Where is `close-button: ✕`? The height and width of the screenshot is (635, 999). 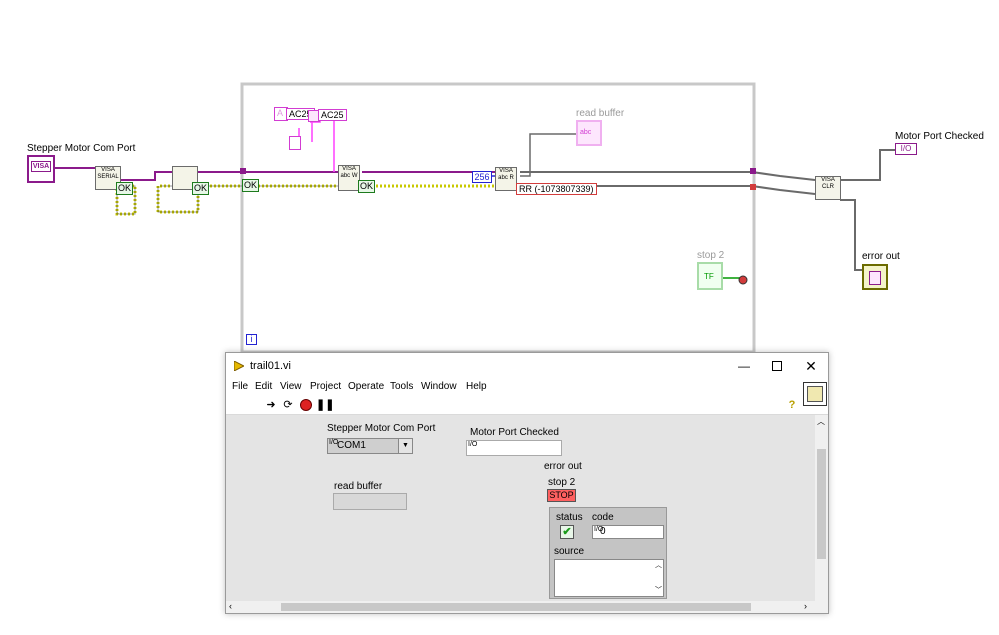
close-button: ✕ is located at coordinates (811, 366).